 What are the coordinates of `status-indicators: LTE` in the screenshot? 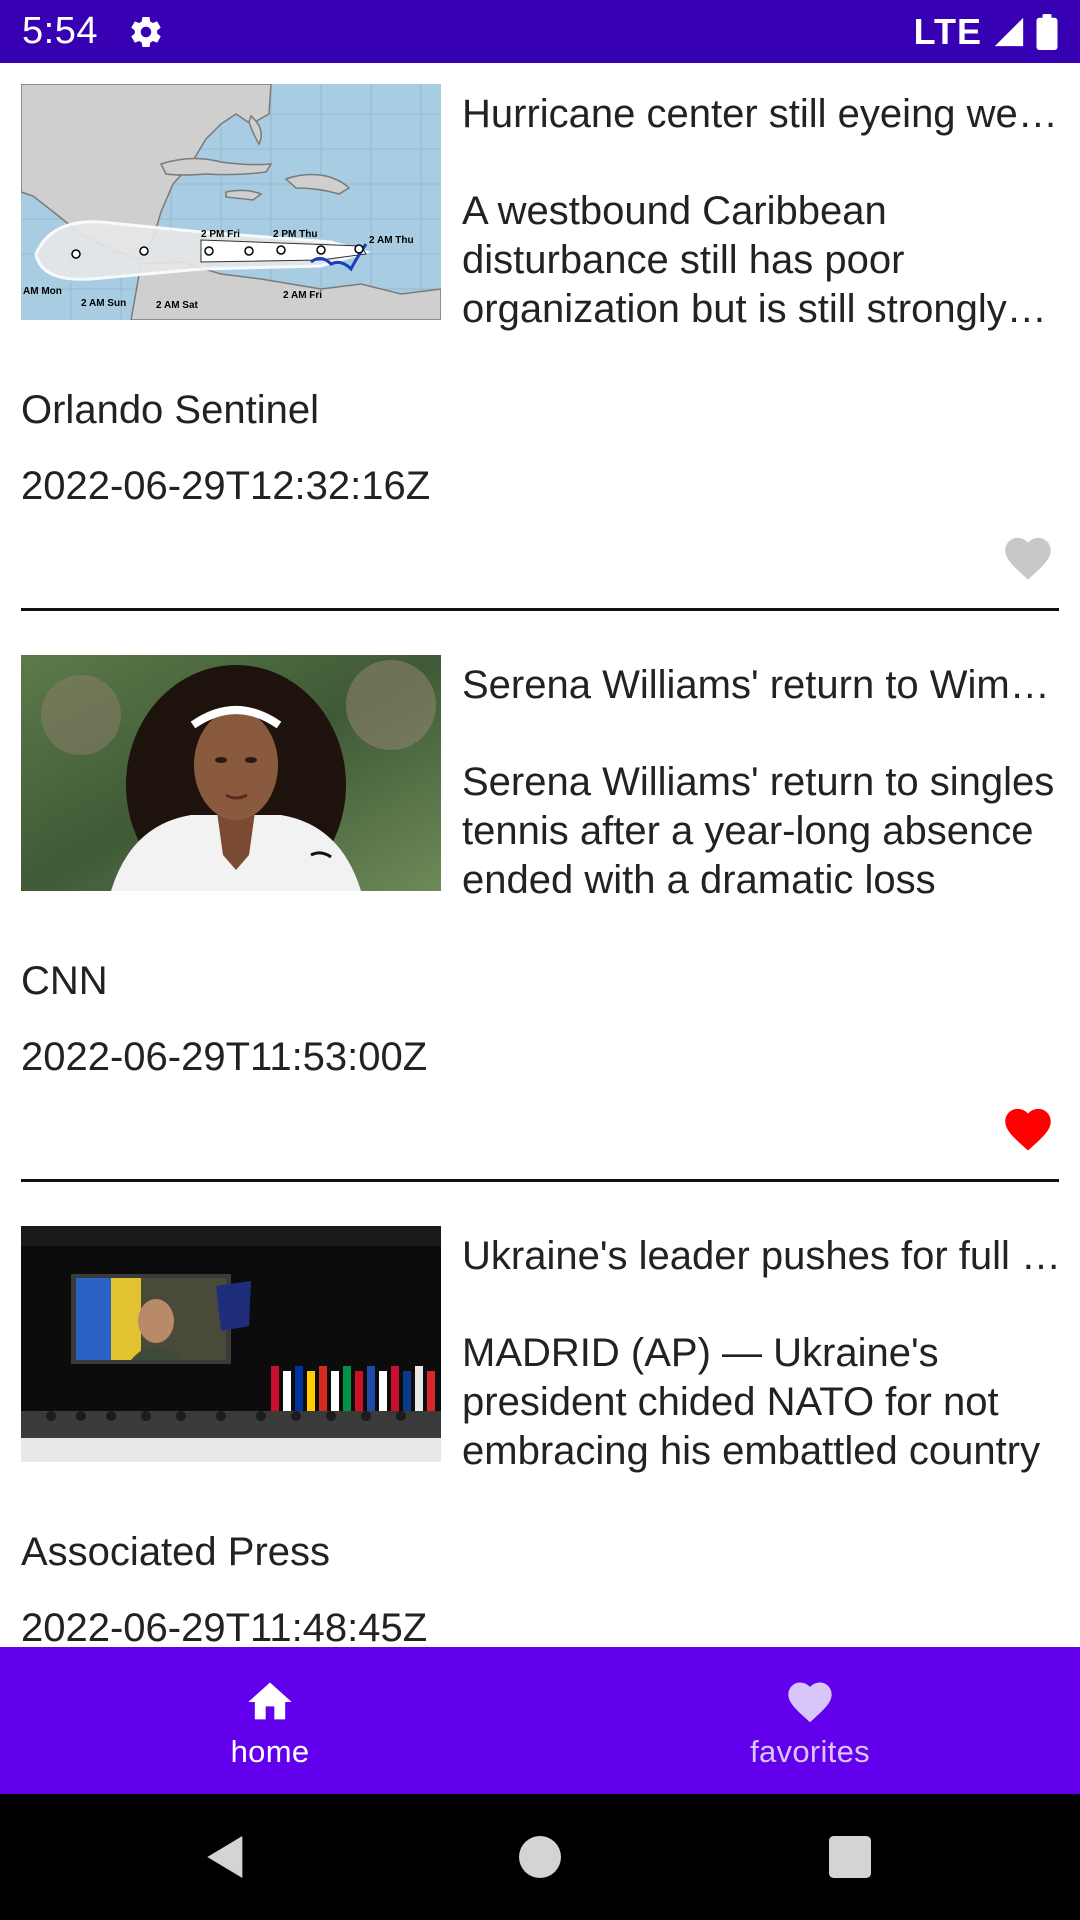 It's located at (986, 32).